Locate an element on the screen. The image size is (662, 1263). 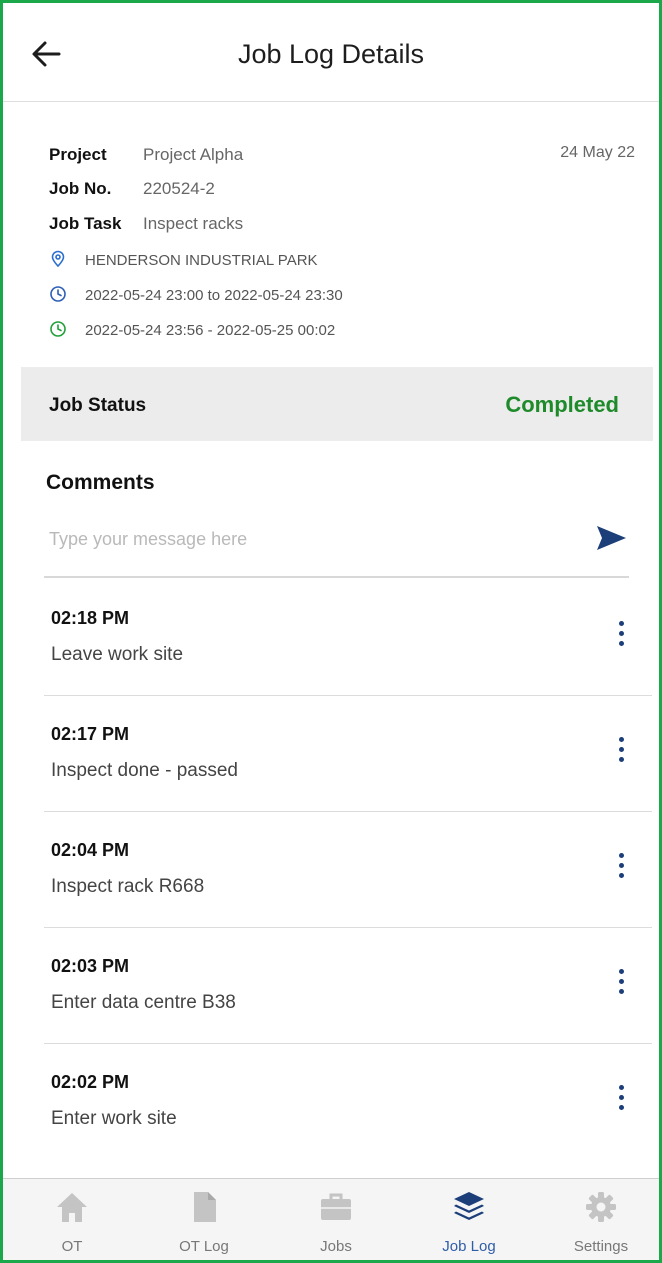
actual-time-text: 2022-05-24 23:56 - 2022-05-25 00:02 is located at coordinates (210, 330).